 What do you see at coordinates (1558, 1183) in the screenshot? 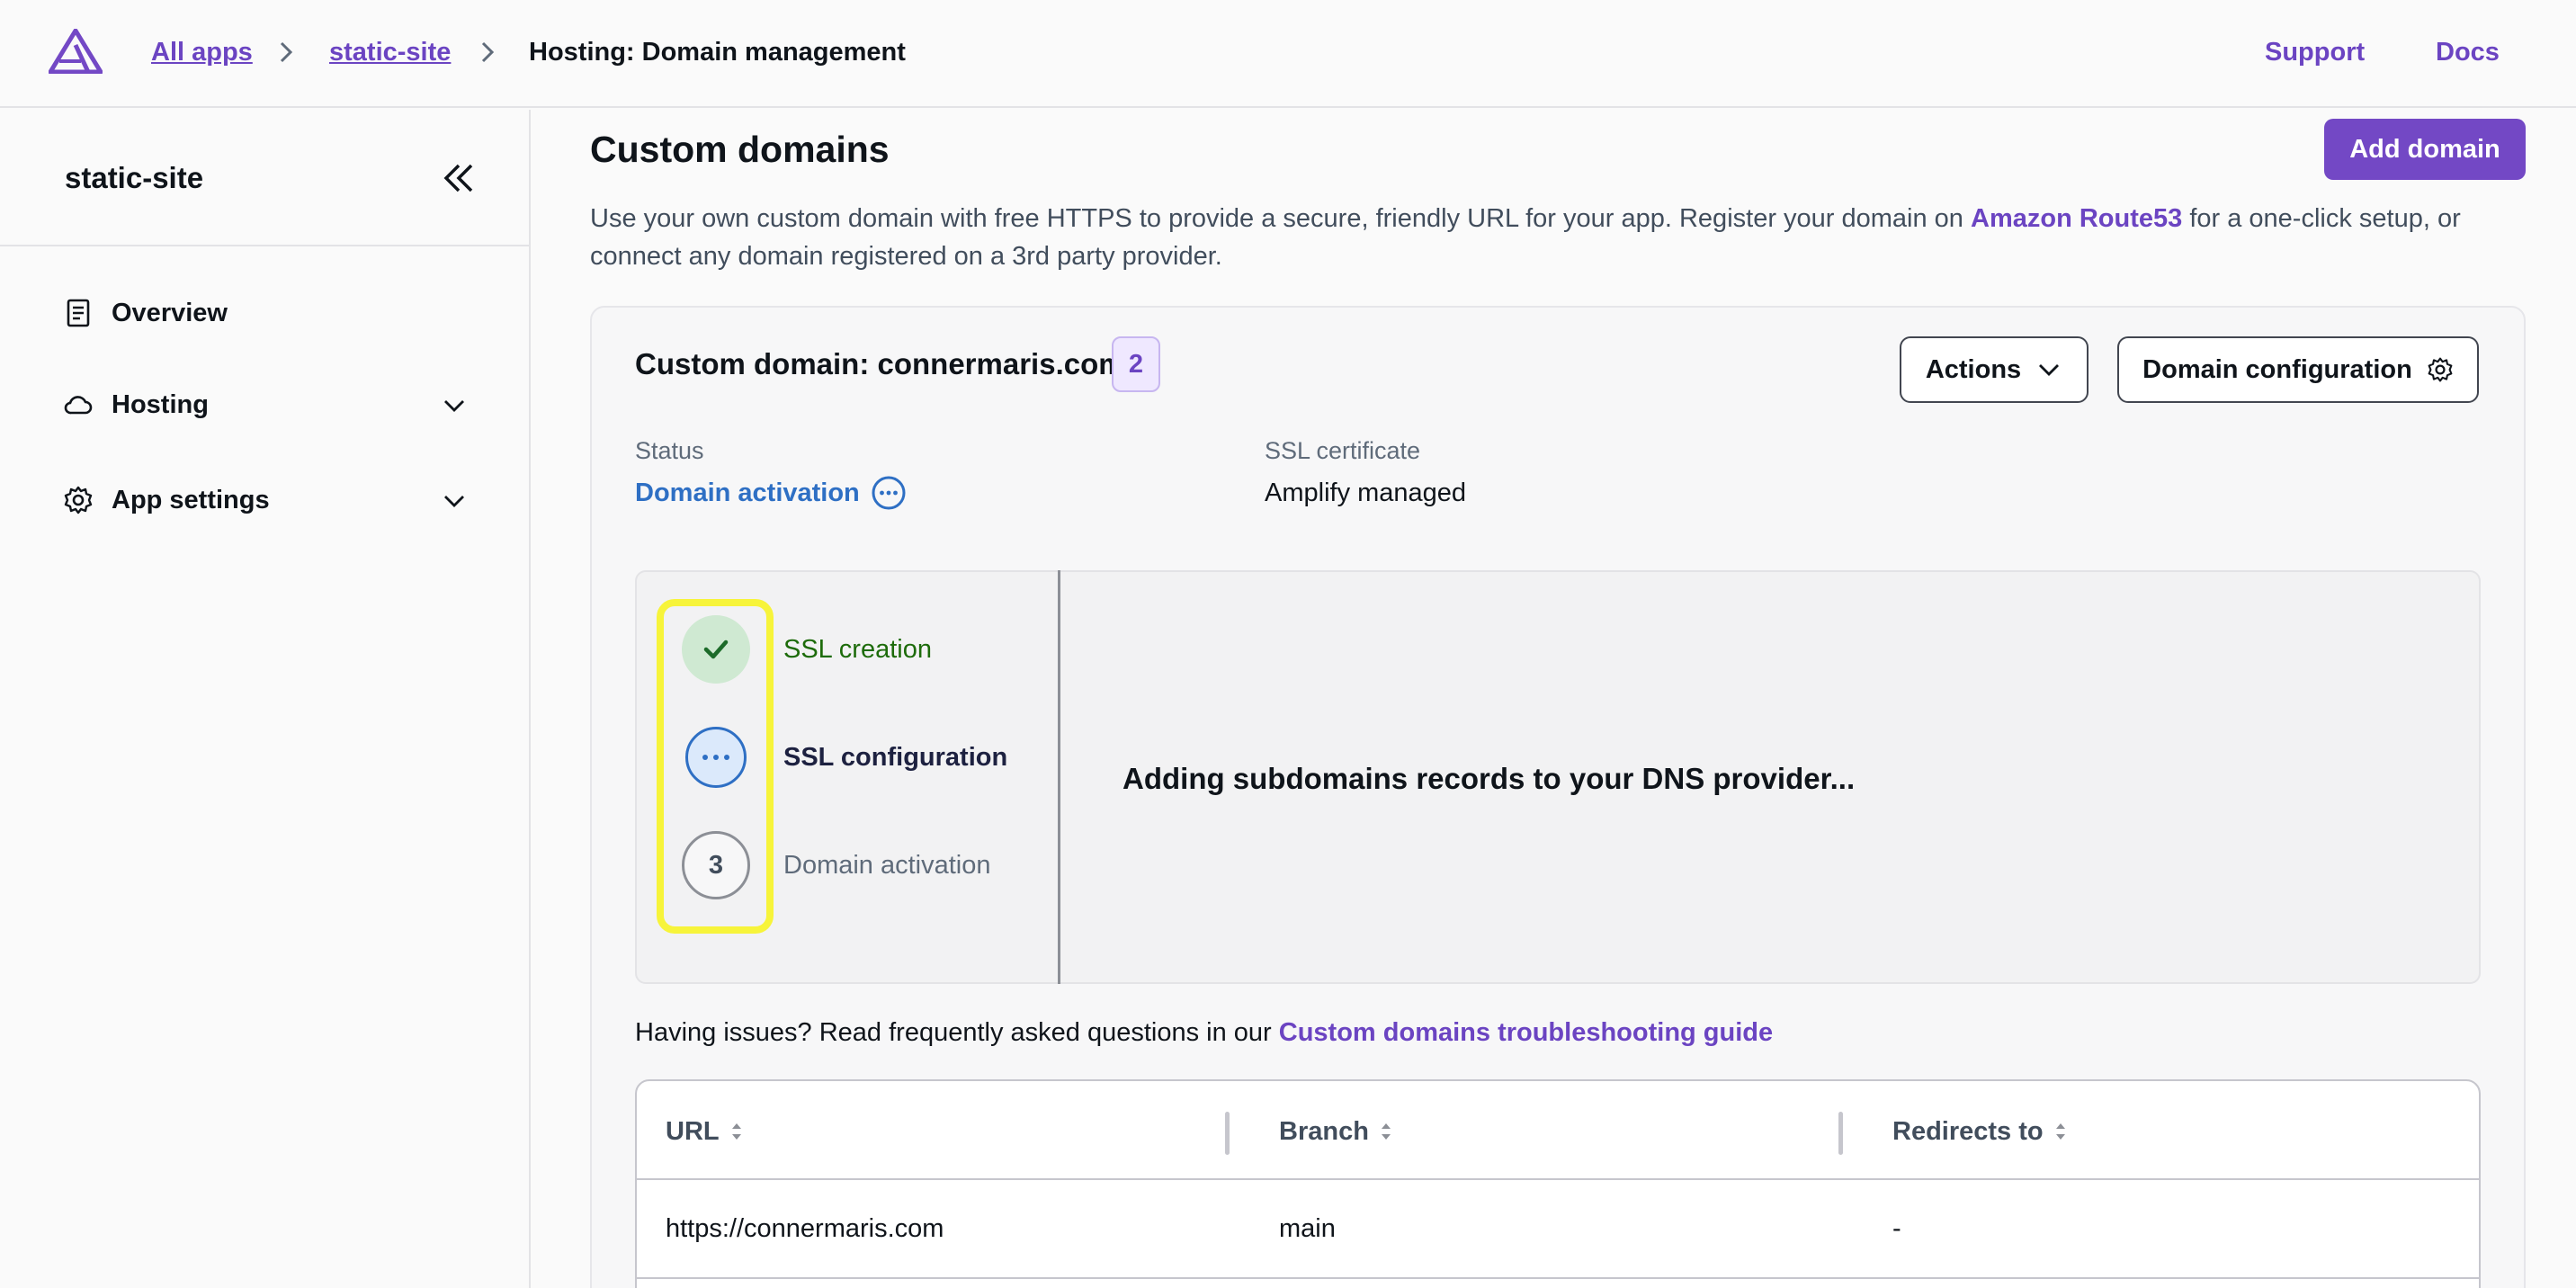
I see `domains-table` at bounding box center [1558, 1183].